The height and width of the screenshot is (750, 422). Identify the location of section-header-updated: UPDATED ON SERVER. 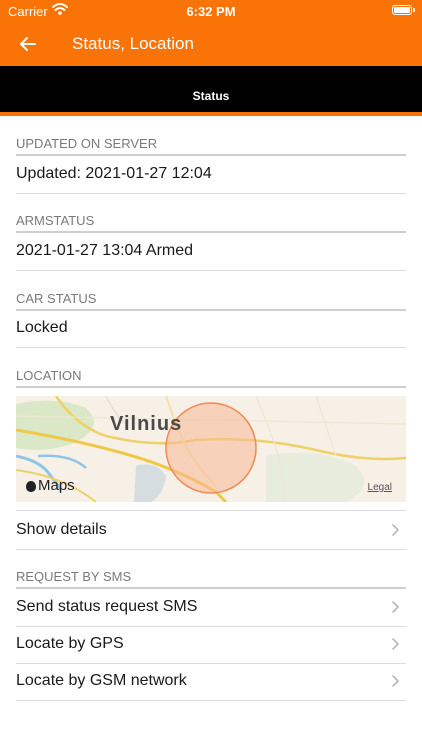
(211, 144).